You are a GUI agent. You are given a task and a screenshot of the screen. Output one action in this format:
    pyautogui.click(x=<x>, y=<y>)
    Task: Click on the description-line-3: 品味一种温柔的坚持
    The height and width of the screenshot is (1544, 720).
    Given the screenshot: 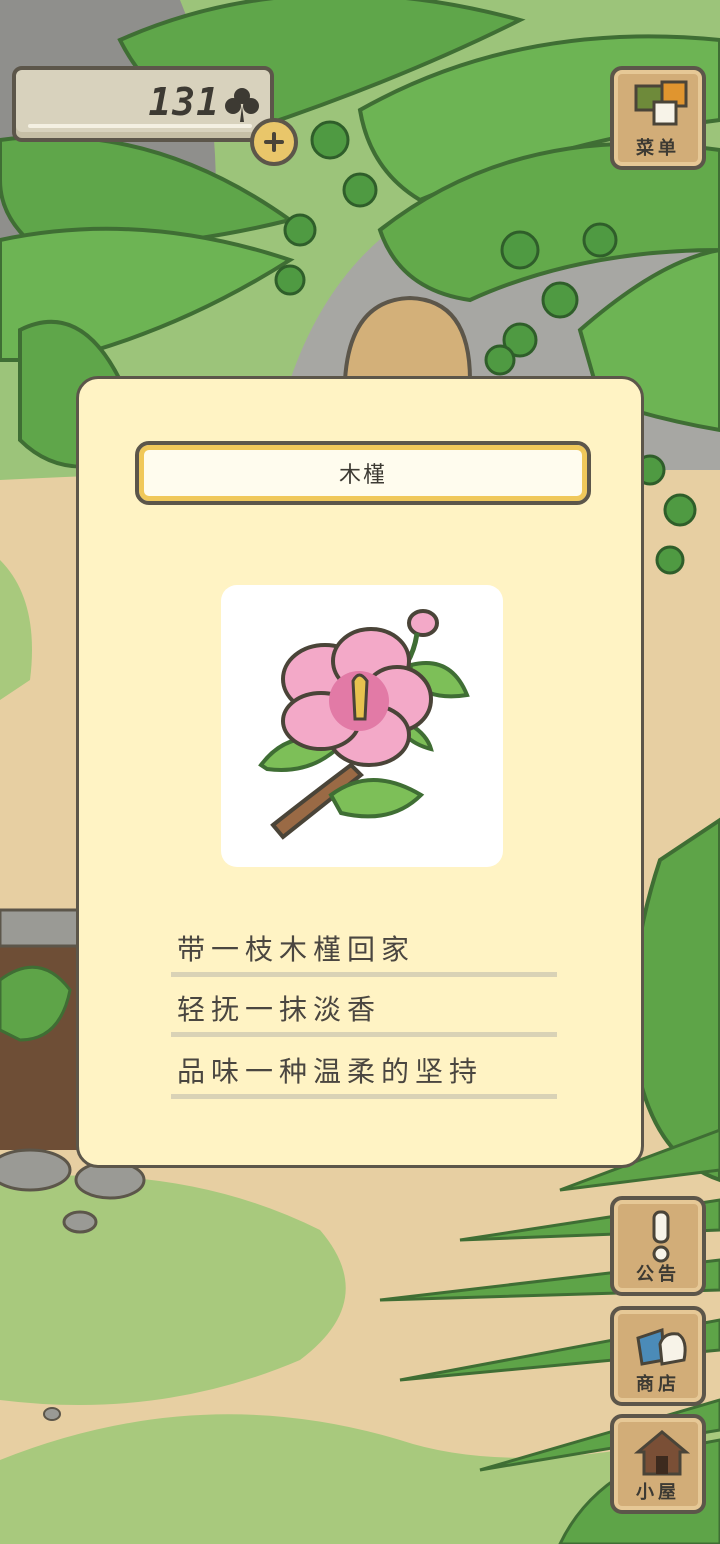 What is the action you would take?
    pyautogui.click(x=364, y=1073)
    